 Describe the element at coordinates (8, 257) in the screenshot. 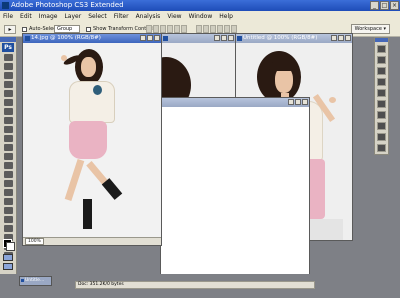

I see `quick-mask-icon` at that location.